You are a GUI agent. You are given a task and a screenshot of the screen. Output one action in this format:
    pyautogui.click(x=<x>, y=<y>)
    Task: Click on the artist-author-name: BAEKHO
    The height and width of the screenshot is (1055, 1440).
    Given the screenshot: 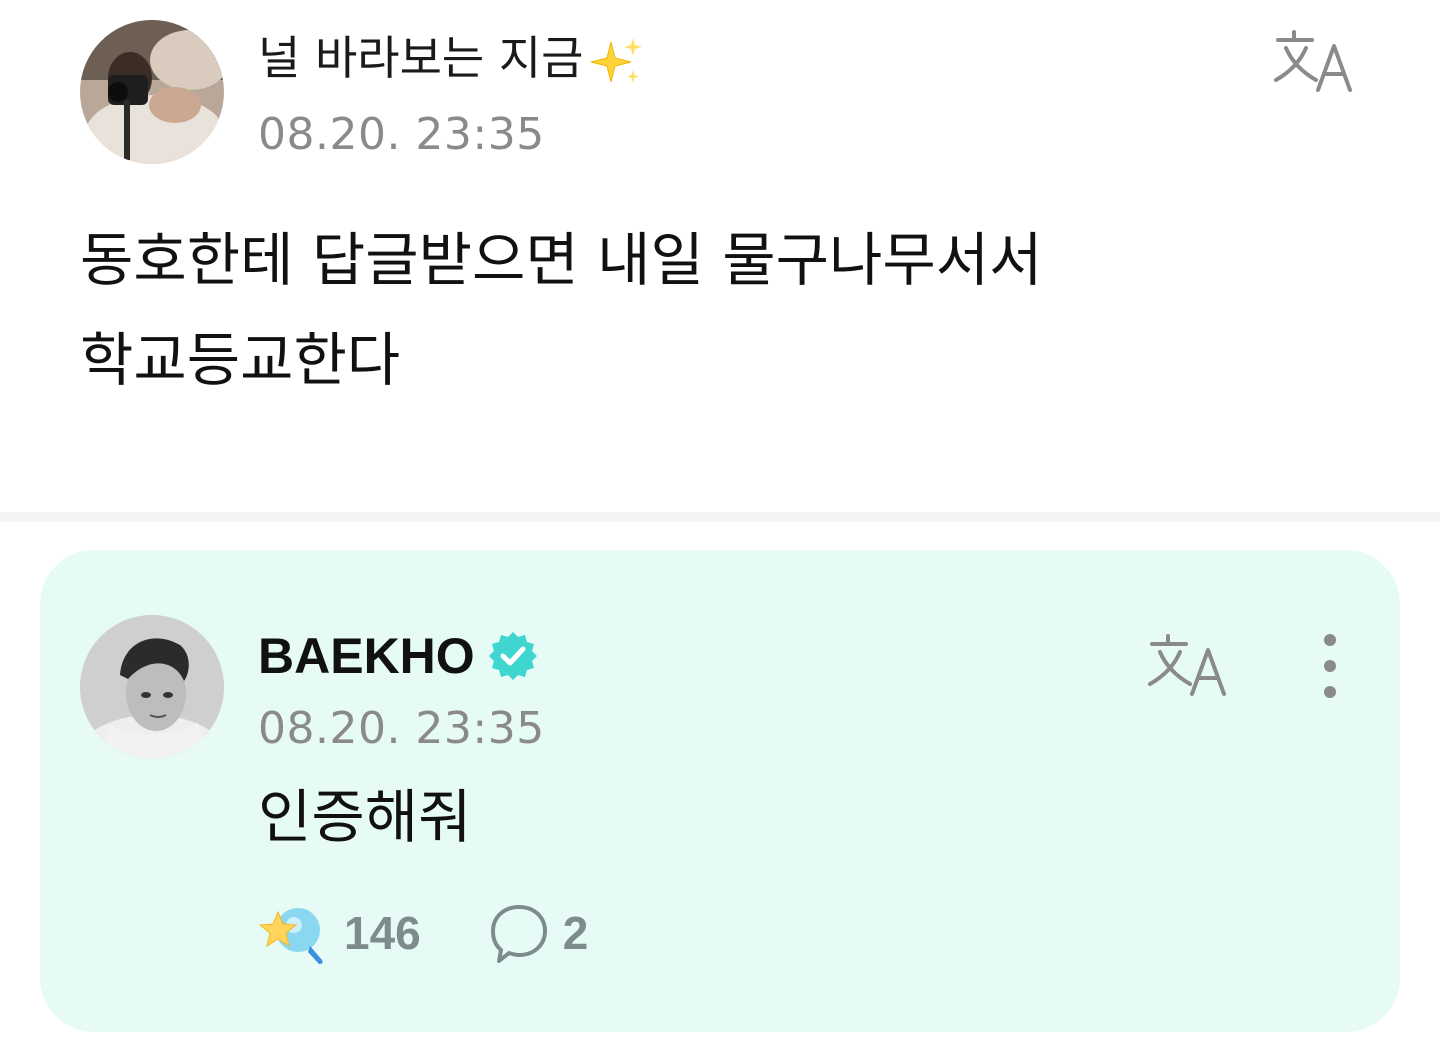 What is the action you would take?
    pyautogui.click(x=398, y=656)
    